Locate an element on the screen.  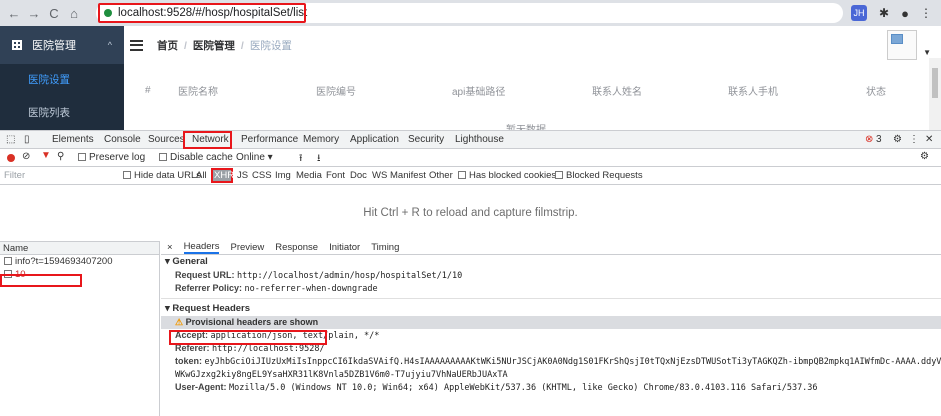
request-row: info?t=1594693407200 is located at coordinates (79, 261).